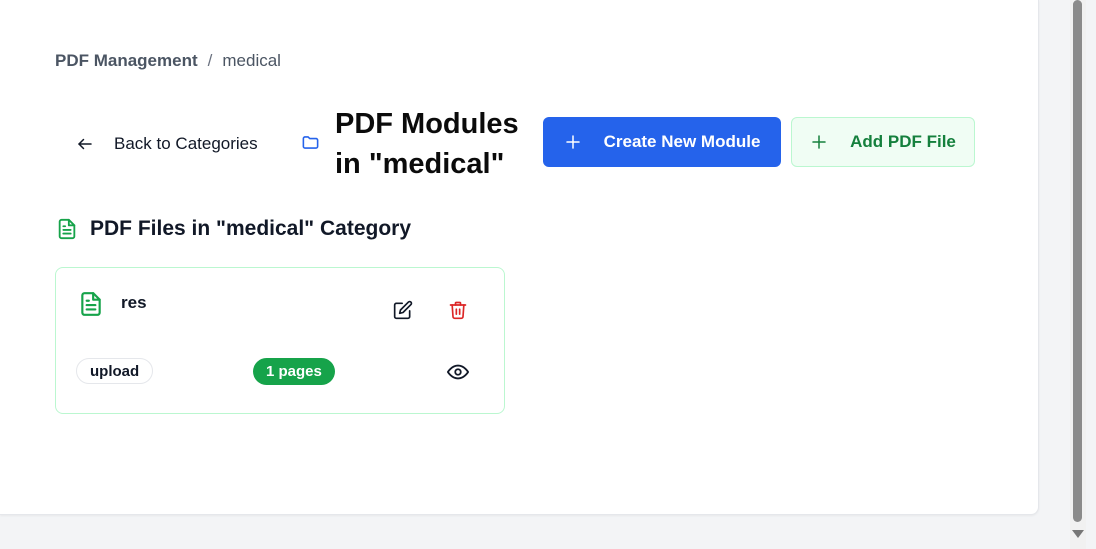 This screenshot has height=549, width=1096. What do you see at coordinates (427, 144) in the screenshot?
I see `page-title: PDF Modules in "medical"` at bounding box center [427, 144].